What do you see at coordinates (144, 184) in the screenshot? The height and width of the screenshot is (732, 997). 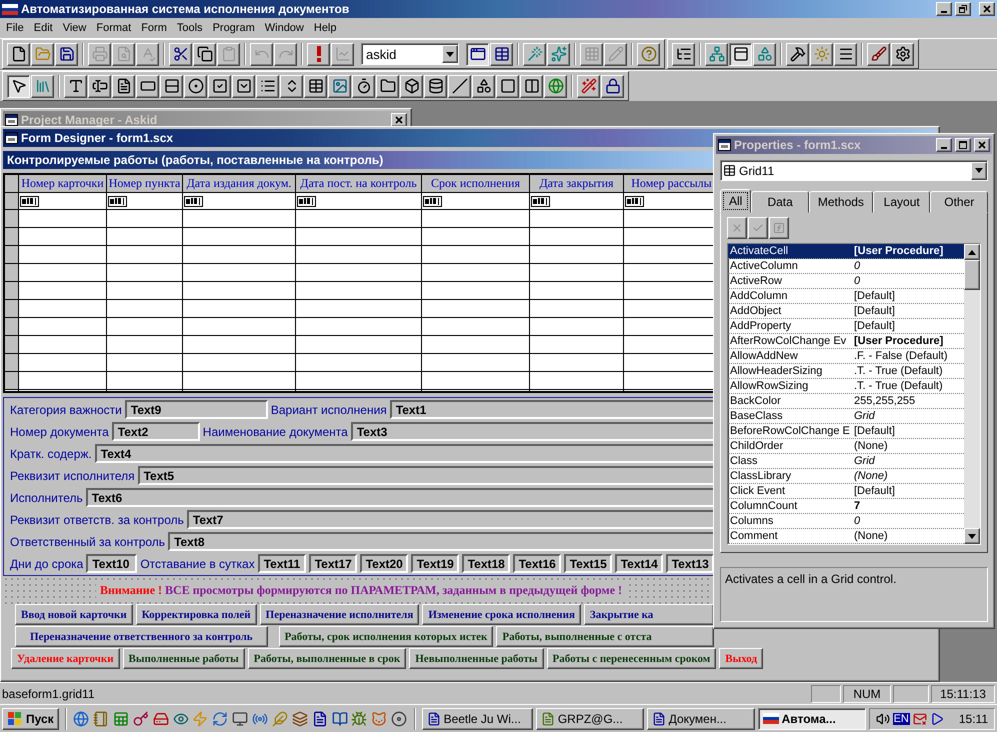 I see `column-header: Номер пункта` at bounding box center [144, 184].